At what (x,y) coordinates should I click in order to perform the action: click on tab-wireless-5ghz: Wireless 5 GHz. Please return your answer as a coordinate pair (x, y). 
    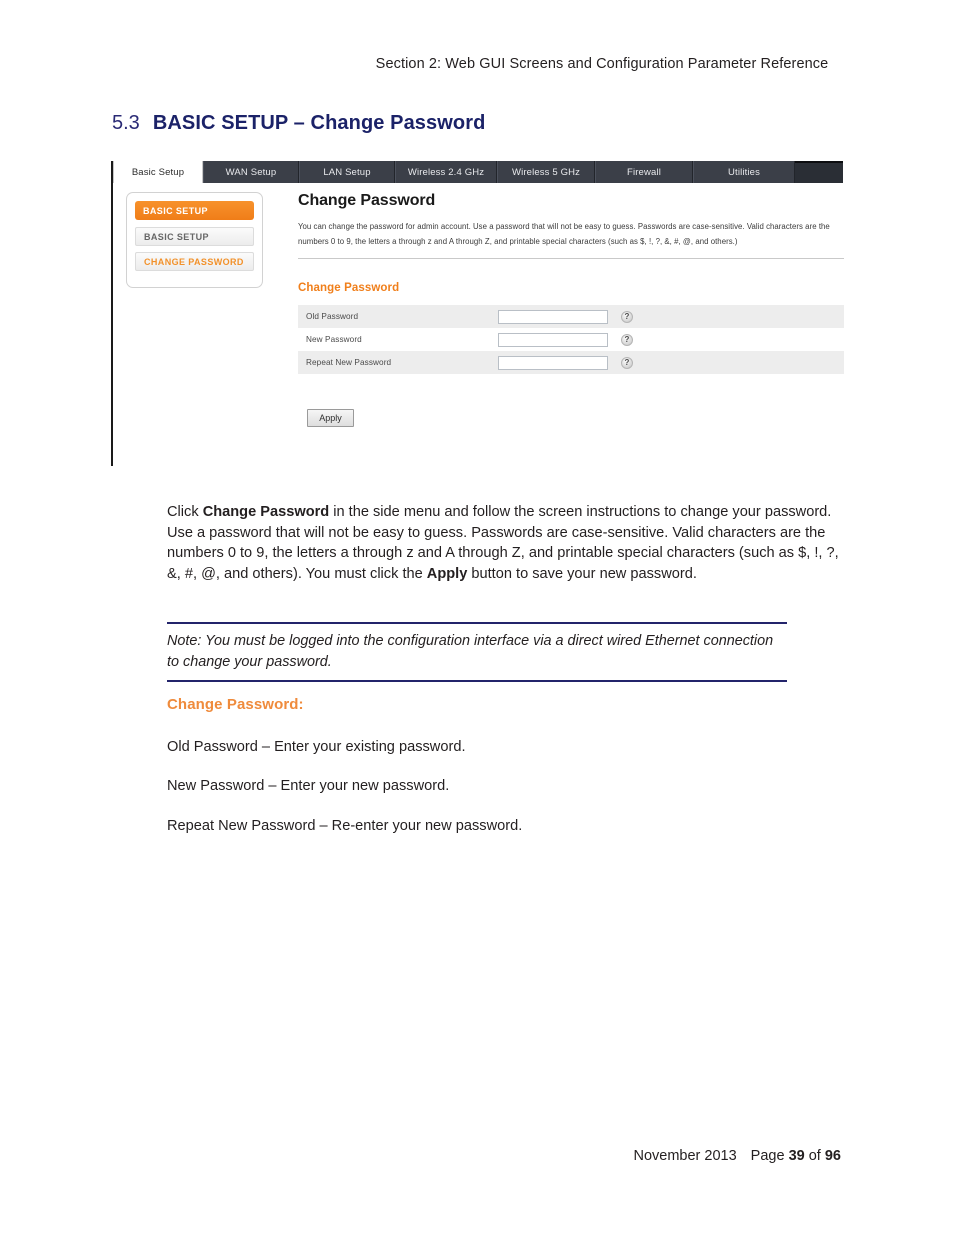
    Looking at the image, I should click on (546, 172).